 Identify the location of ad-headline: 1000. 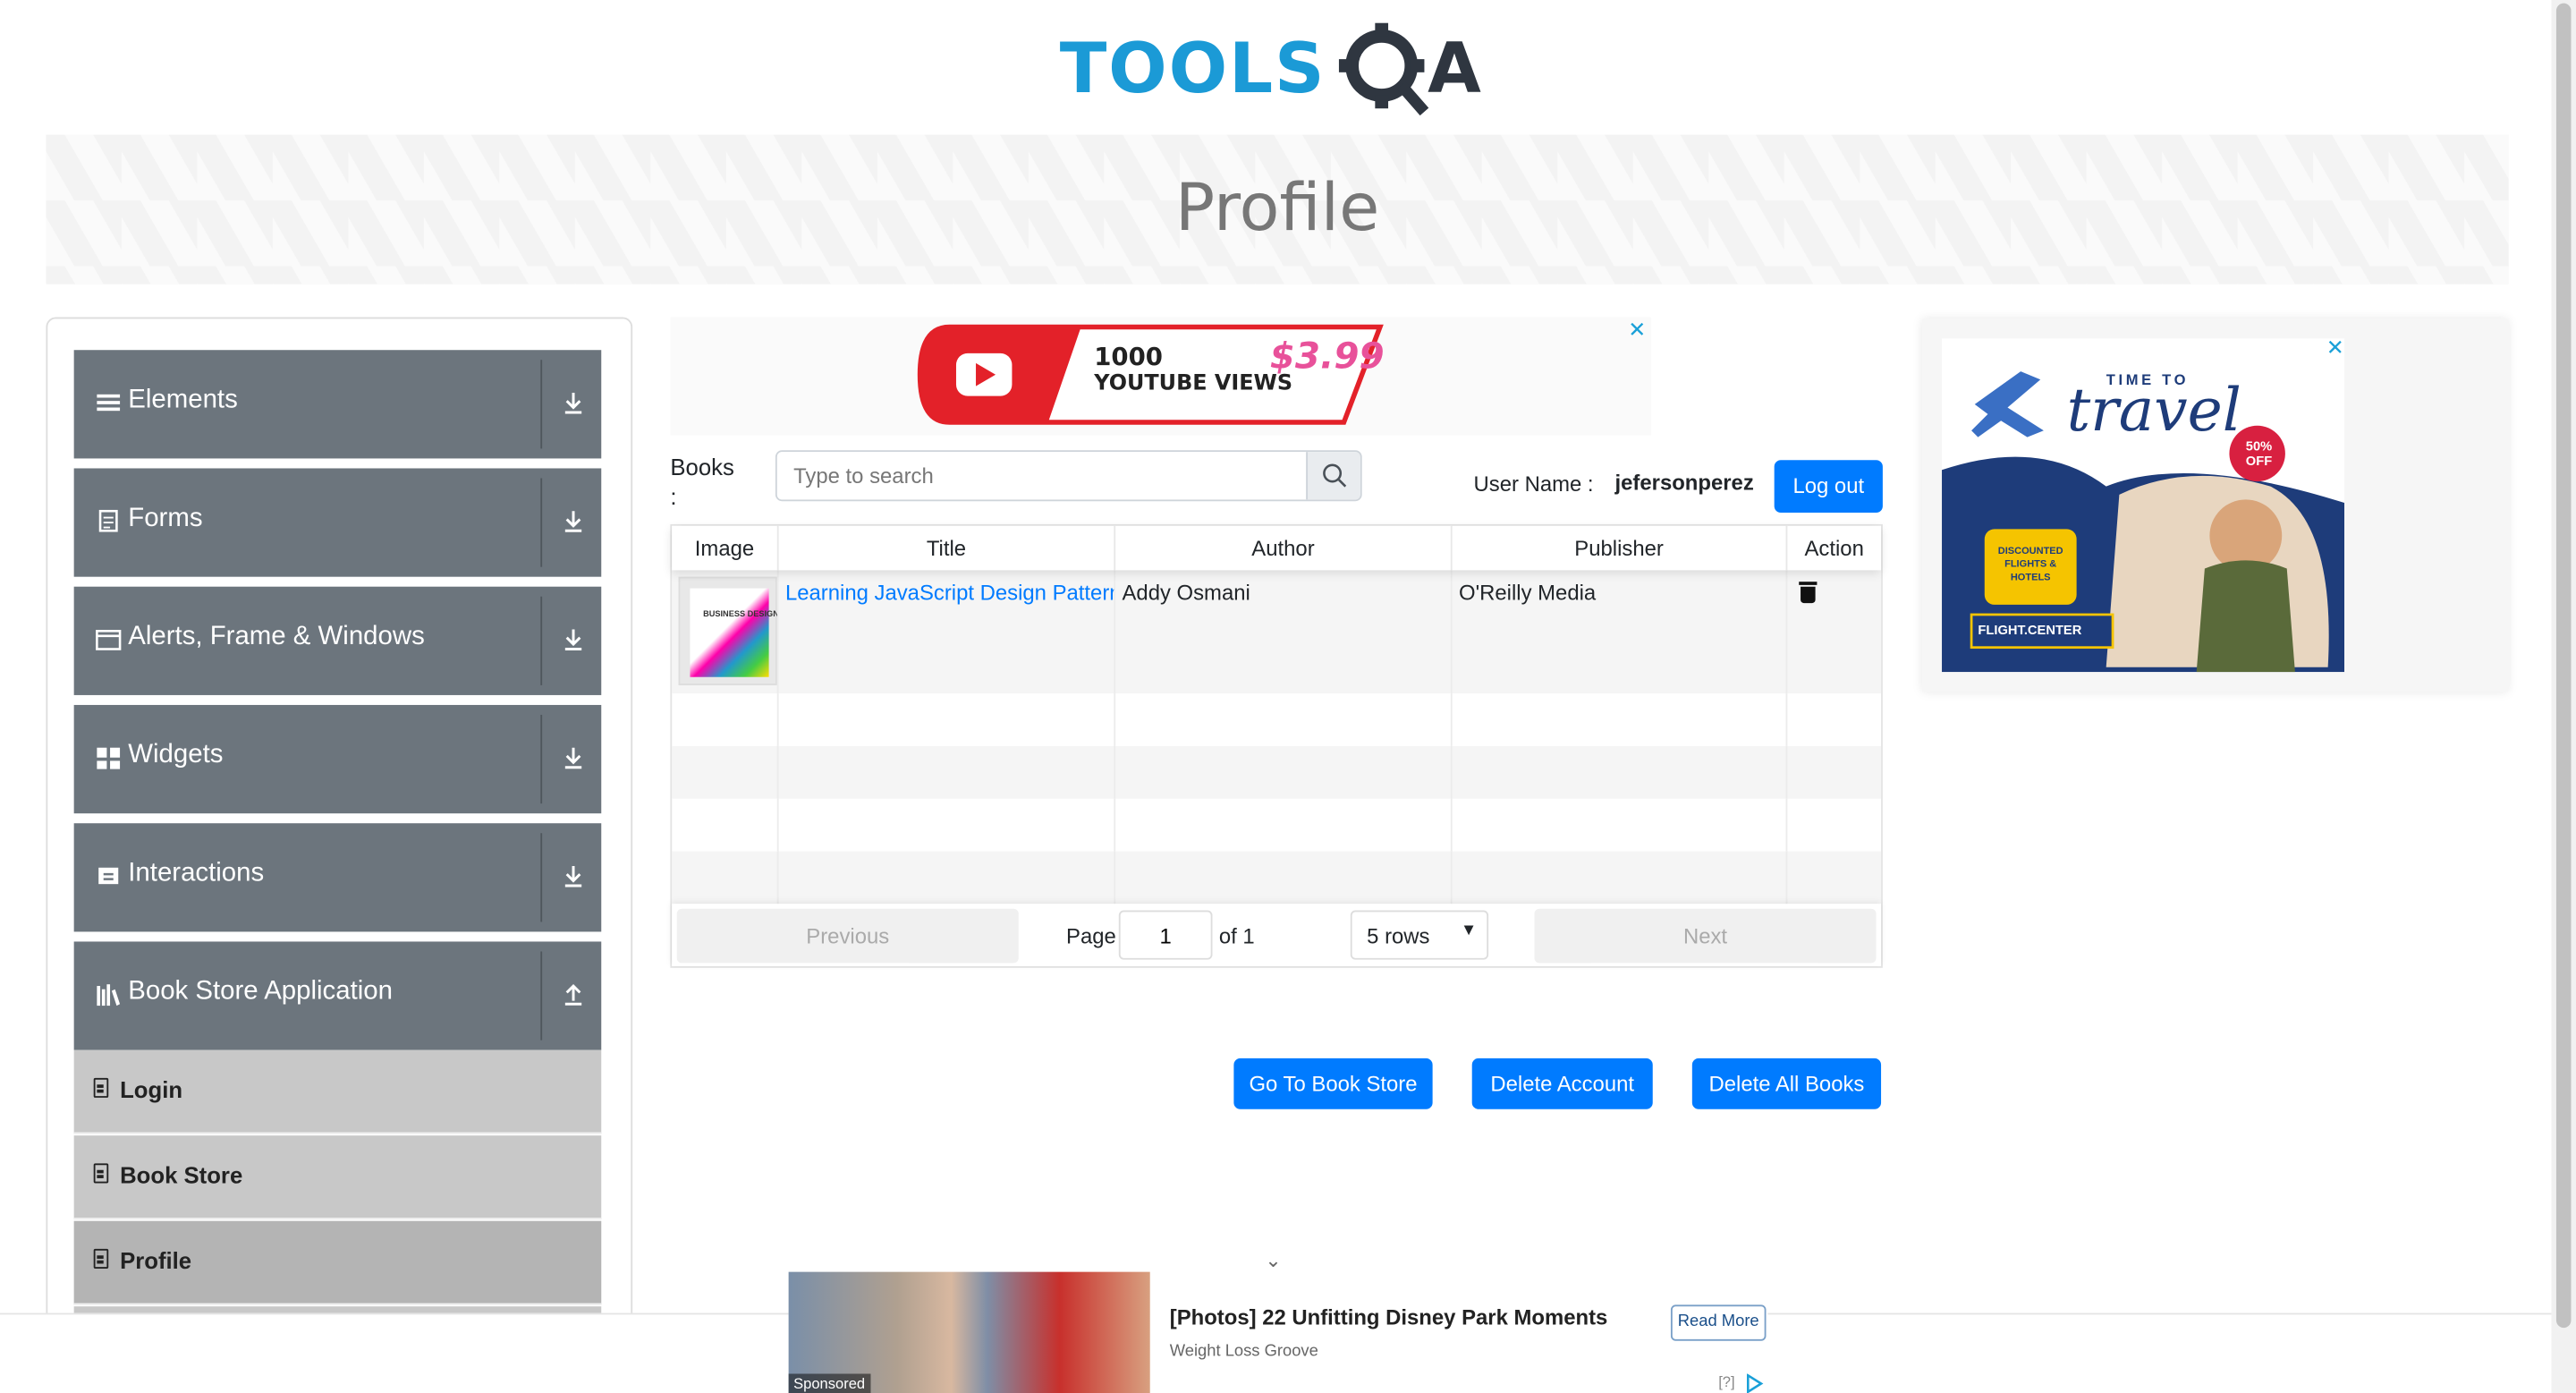
(1128, 357).